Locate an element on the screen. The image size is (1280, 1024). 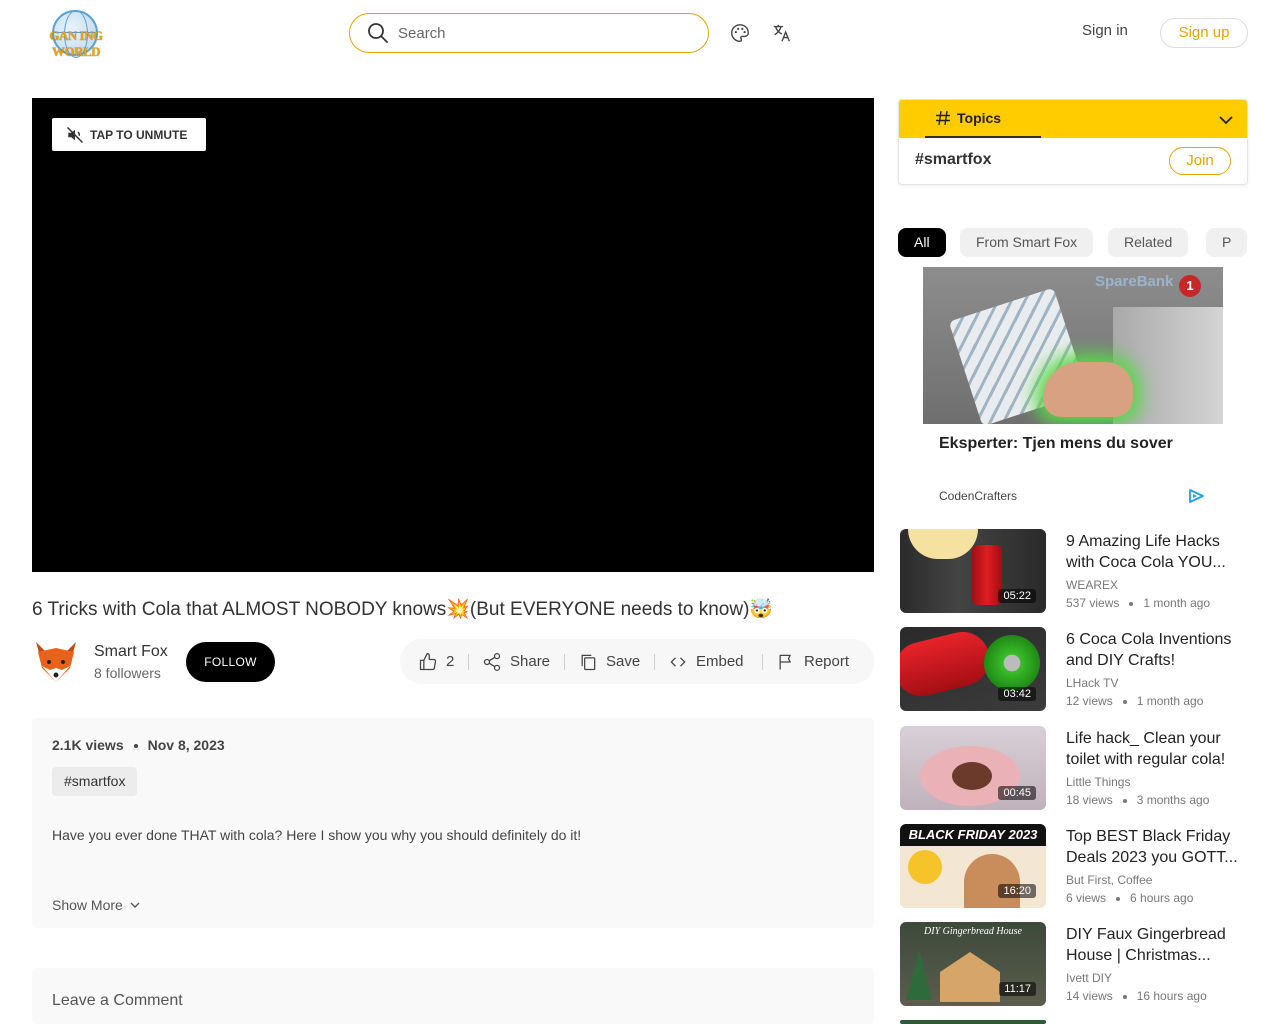
duration-badge: 16:20 is located at coordinates (1017, 891).